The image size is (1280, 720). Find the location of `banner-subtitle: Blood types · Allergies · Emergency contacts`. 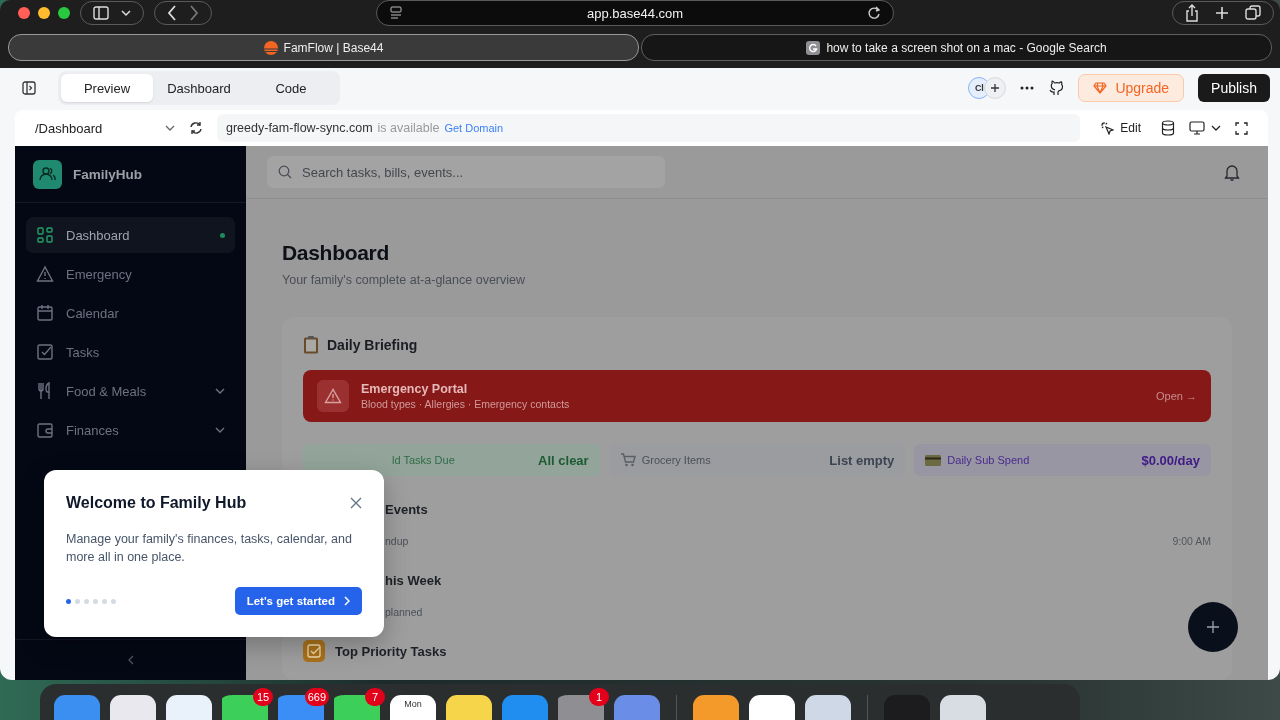

banner-subtitle: Blood types · Allergies · Emergency contacts is located at coordinates (466, 404).